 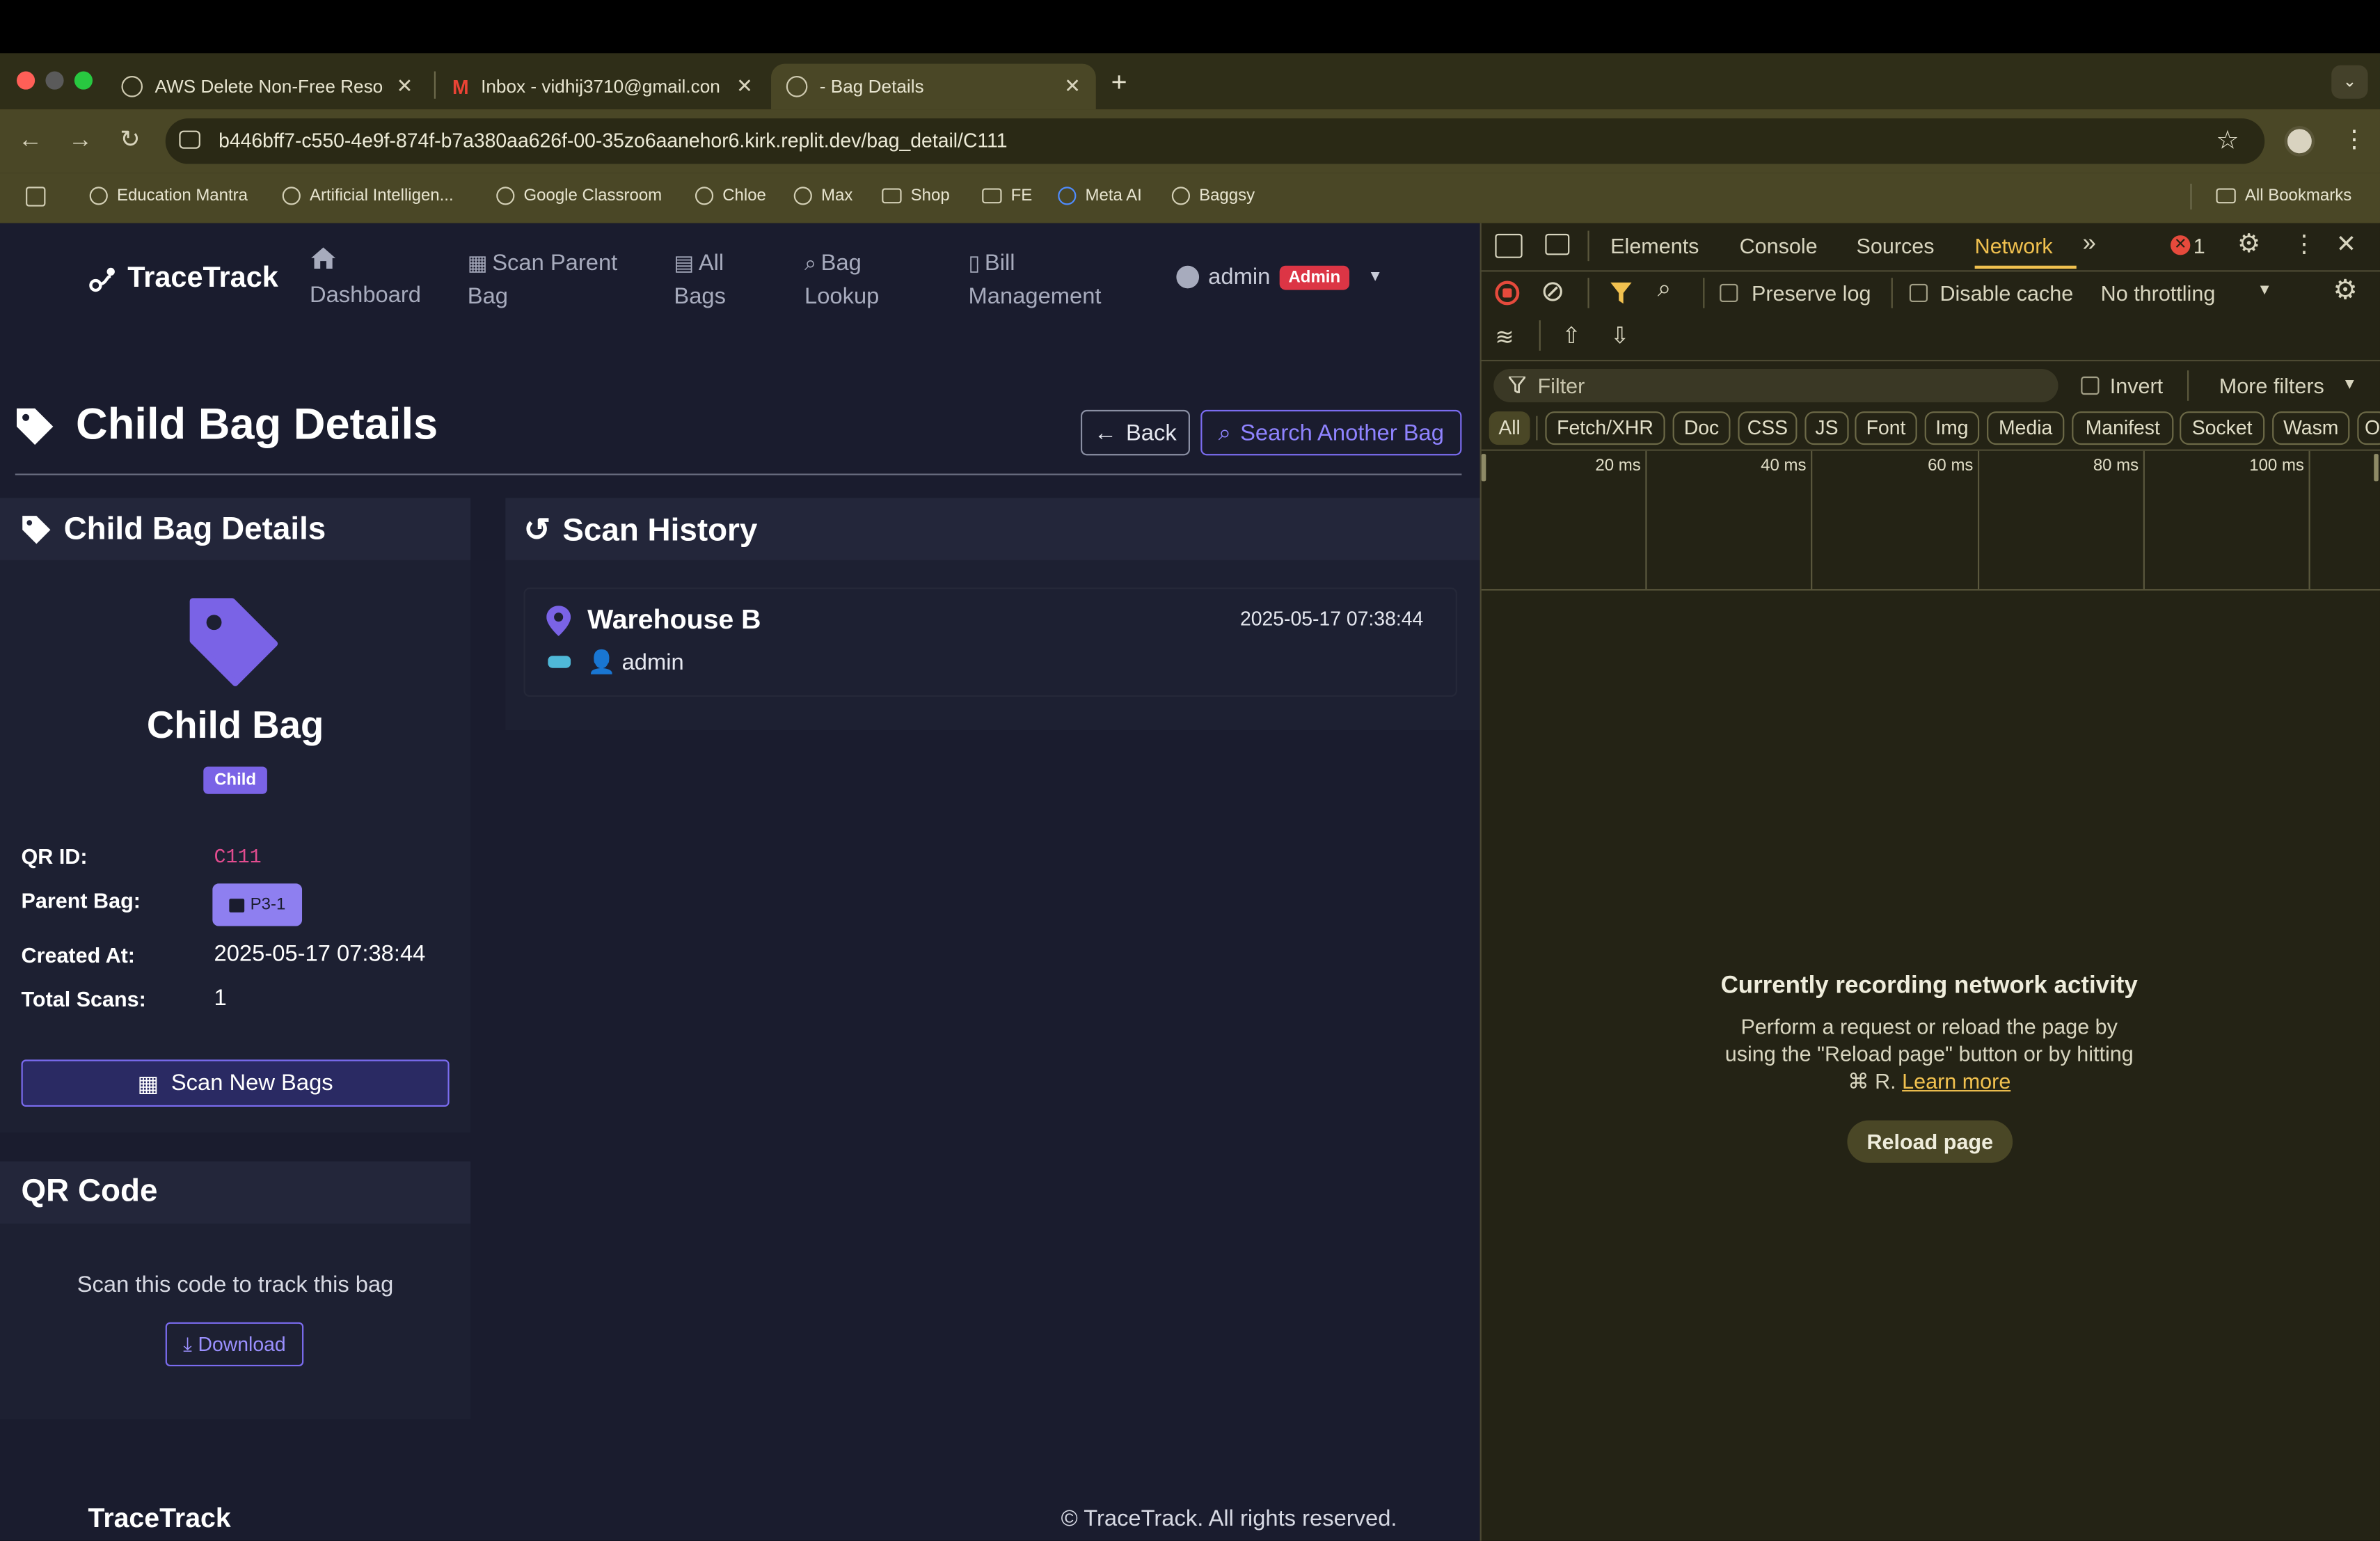 What do you see at coordinates (700, 296) in the screenshot?
I see `nav-label: Bags` at bounding box center [700, 296].